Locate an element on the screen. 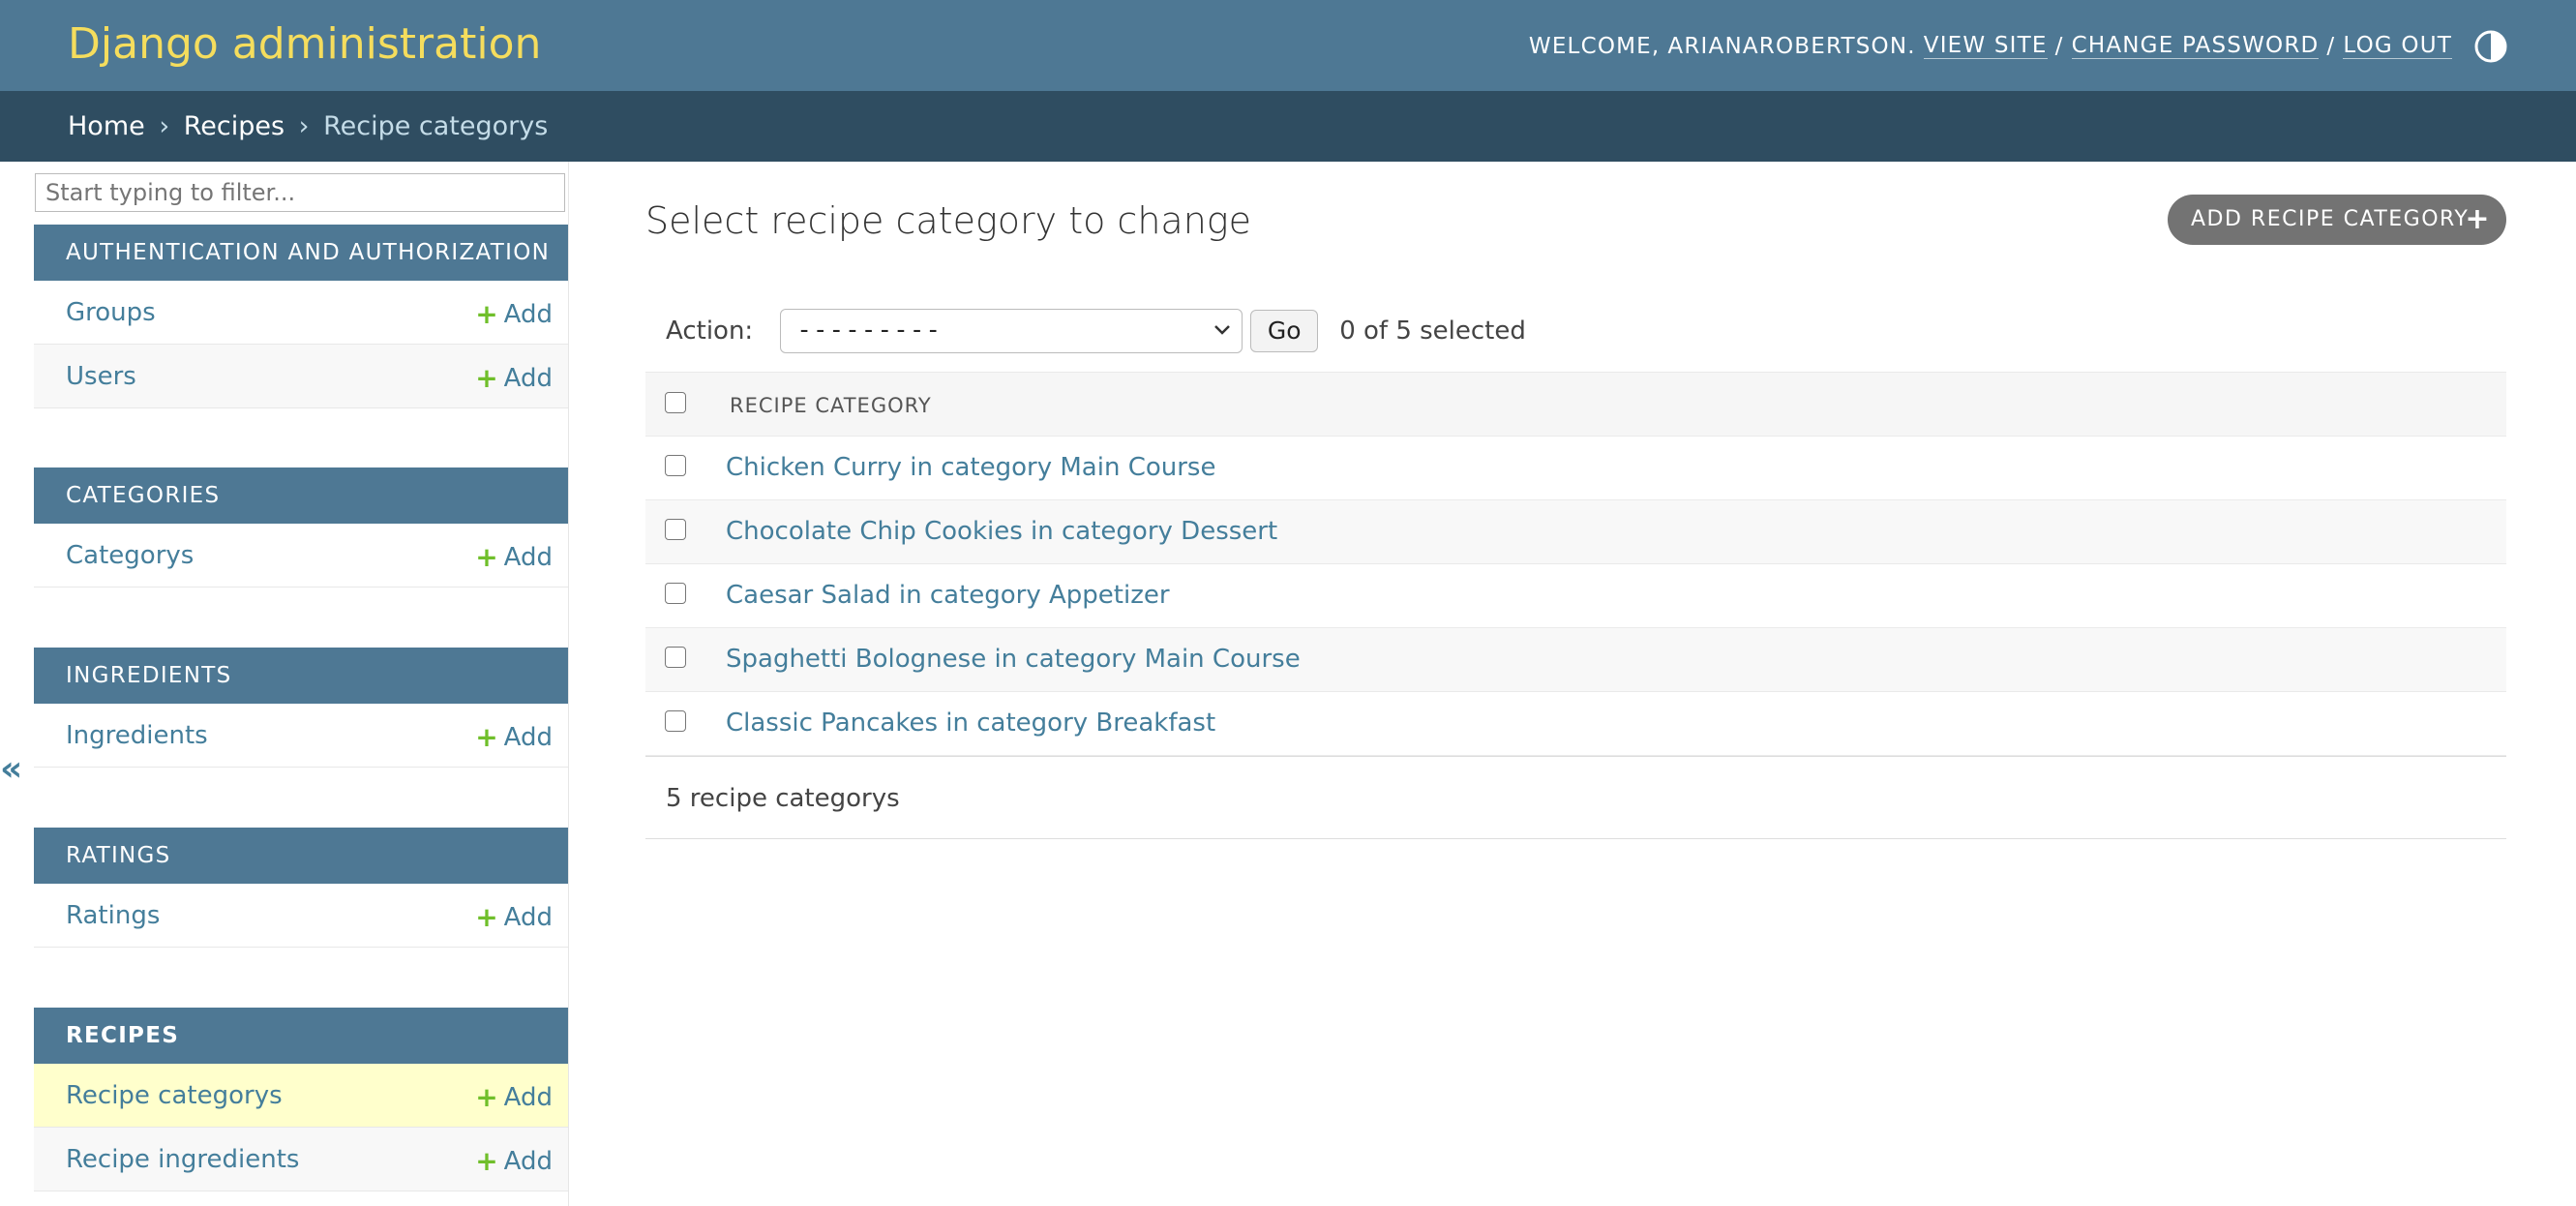 The width and height of the screenshot is (2576, 1206). result-count: 5 recipe categorys is located at coordinates (1575, 798).